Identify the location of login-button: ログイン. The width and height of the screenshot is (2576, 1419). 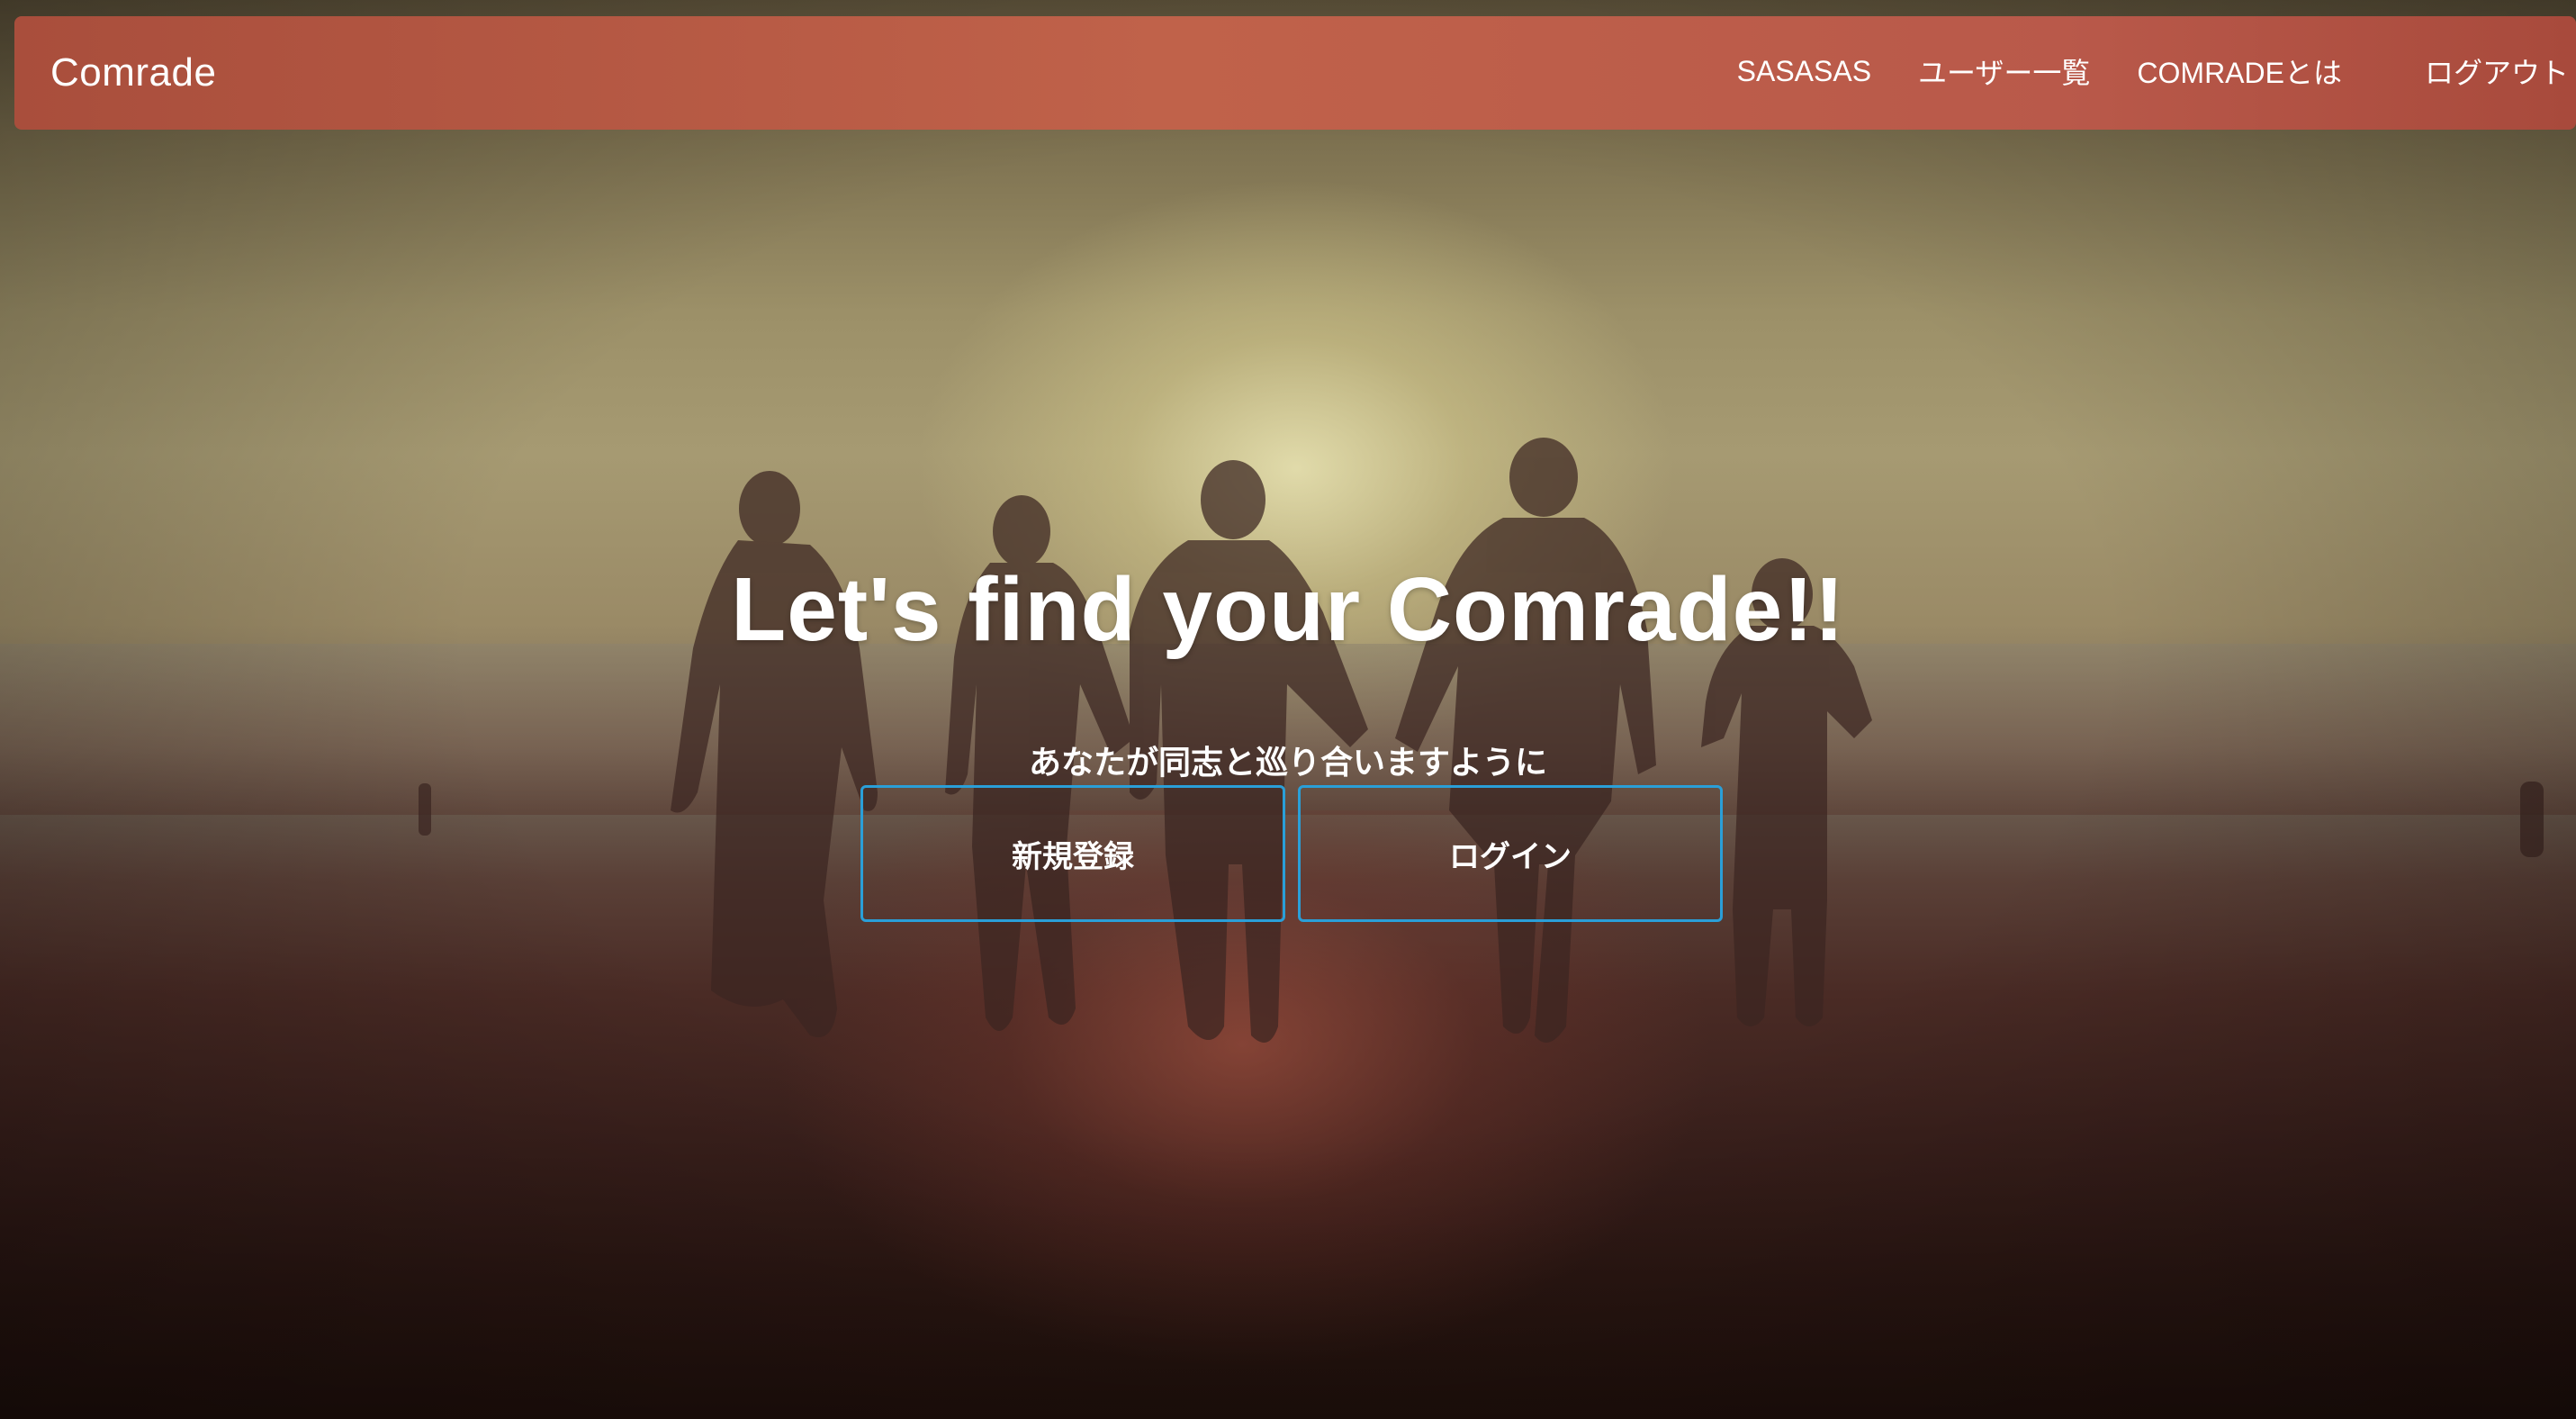
(1510, 853).